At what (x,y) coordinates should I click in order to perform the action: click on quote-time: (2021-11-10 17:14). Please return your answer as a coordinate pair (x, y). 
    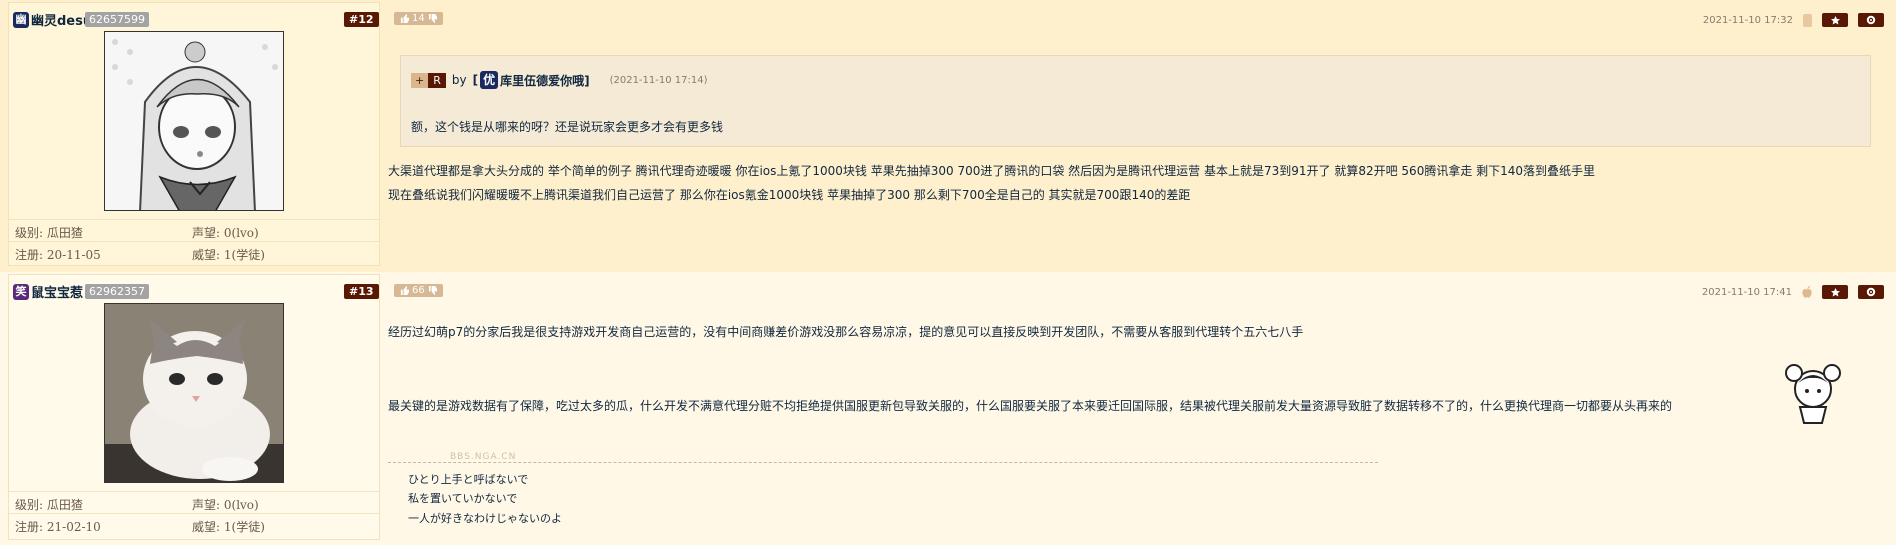
    Looking at the image, I should click on (658, 80).